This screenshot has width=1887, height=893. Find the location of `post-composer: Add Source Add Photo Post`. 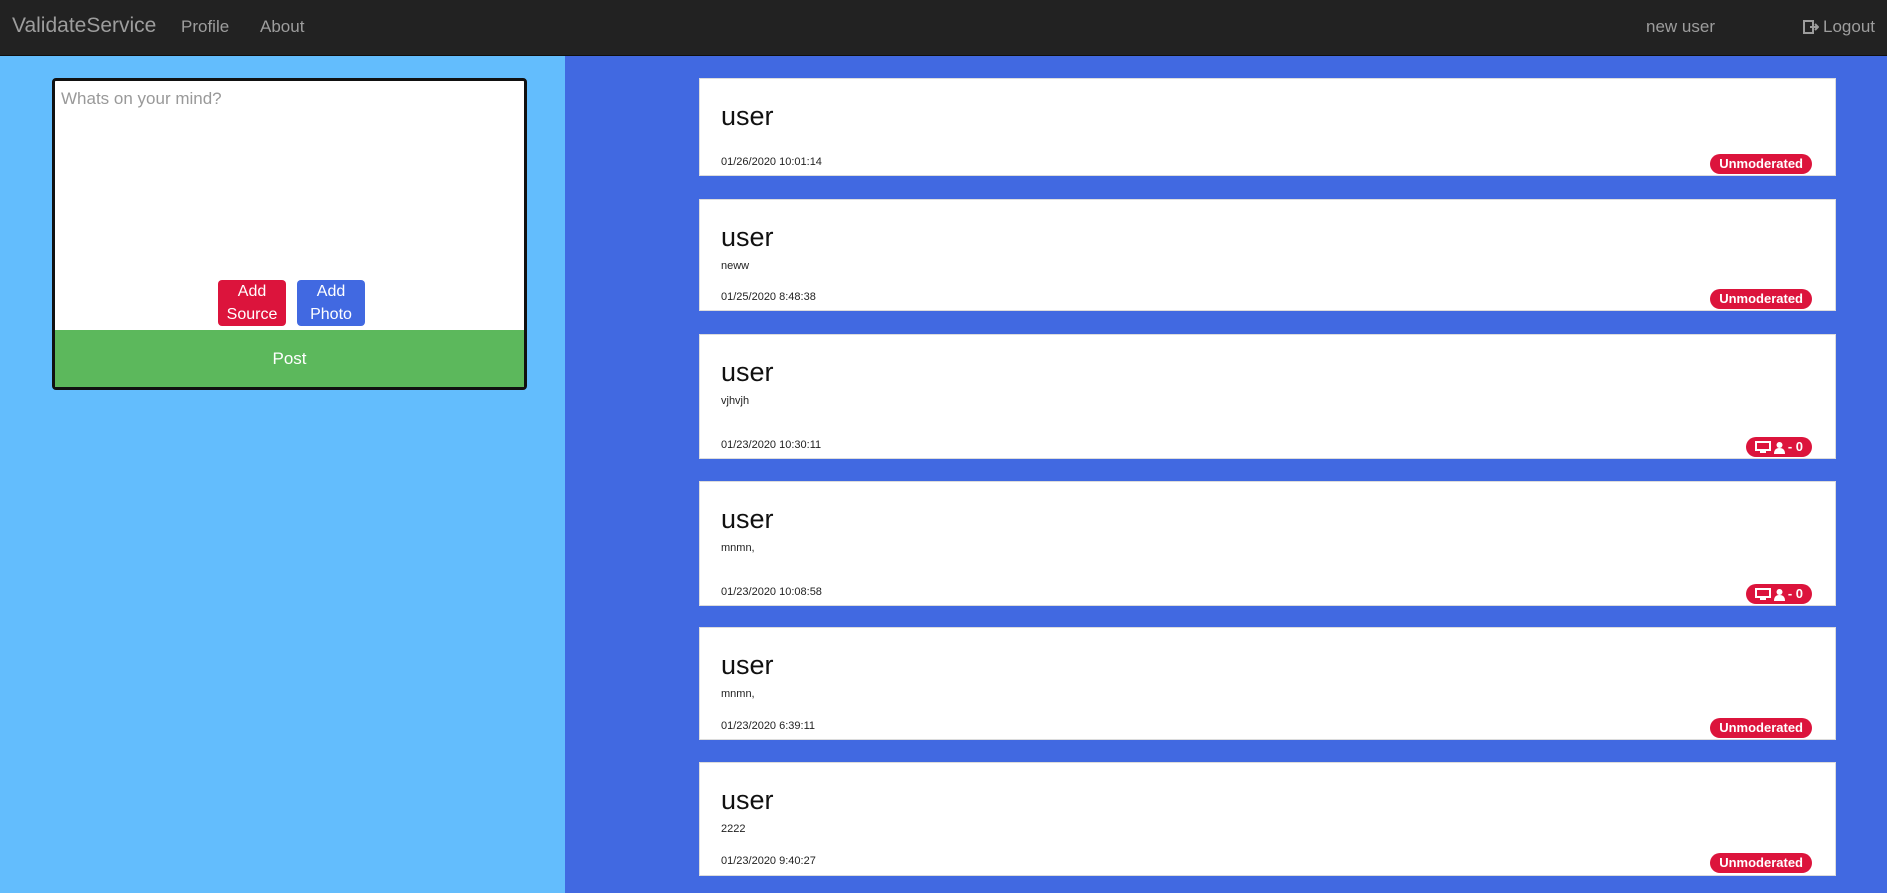

post-composer: Add Source Add Photo Post is located at coordinates (289, 234).